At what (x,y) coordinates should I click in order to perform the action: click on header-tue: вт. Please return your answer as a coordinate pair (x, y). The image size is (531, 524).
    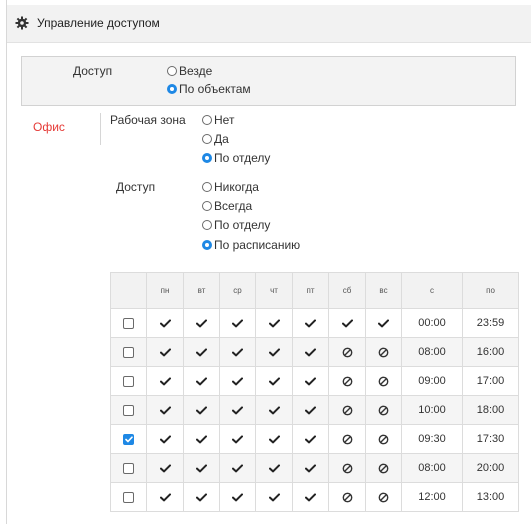
    Looking at the image, I should click on (201, 290).